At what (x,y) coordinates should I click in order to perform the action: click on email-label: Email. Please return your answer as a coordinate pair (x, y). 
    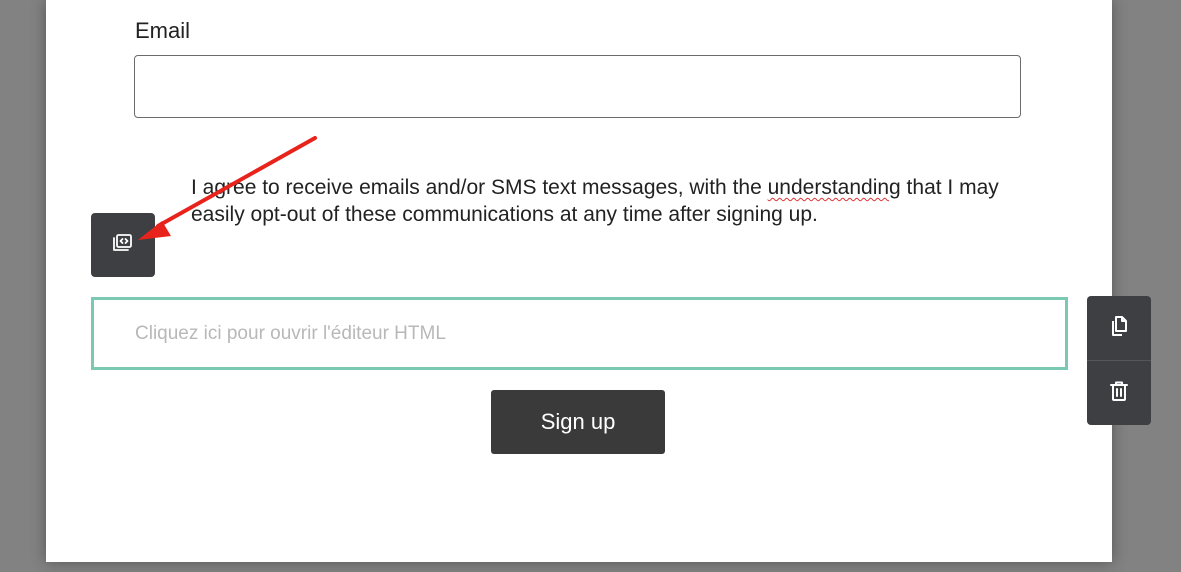
    Looking at the image, I should click on (163, 30).